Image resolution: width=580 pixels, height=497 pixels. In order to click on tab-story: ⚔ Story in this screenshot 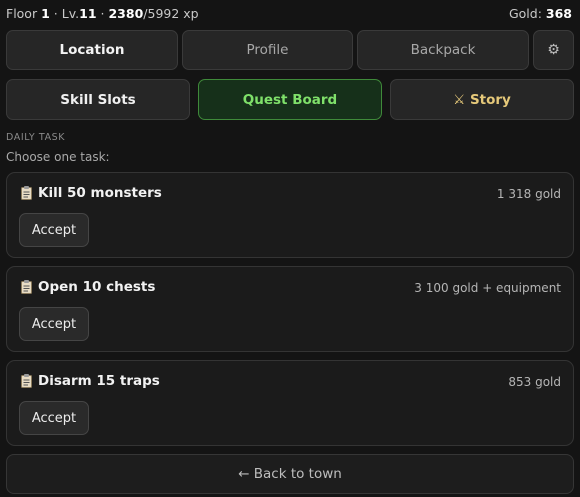, I will do `click(482, 99)`.